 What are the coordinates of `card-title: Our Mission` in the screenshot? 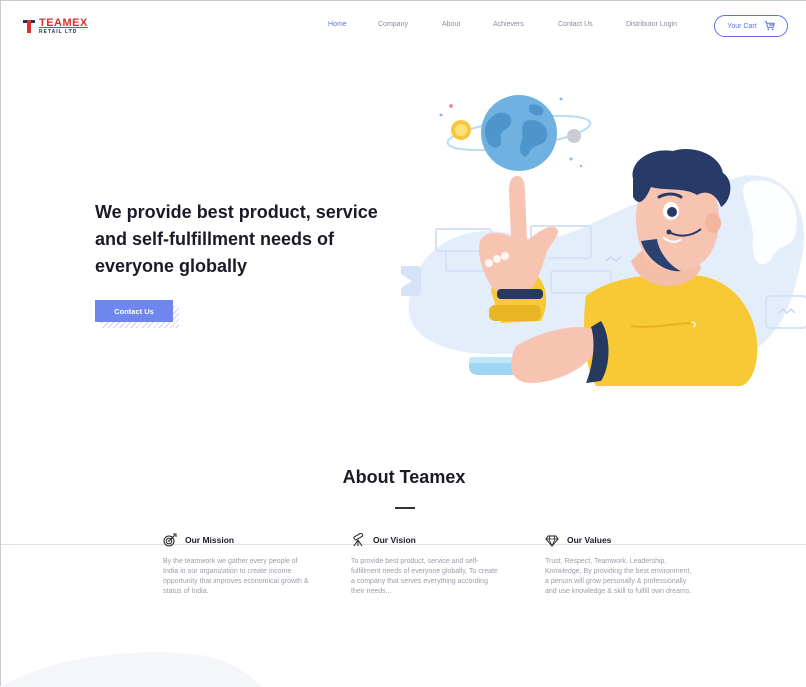 It's located at (210, 540).